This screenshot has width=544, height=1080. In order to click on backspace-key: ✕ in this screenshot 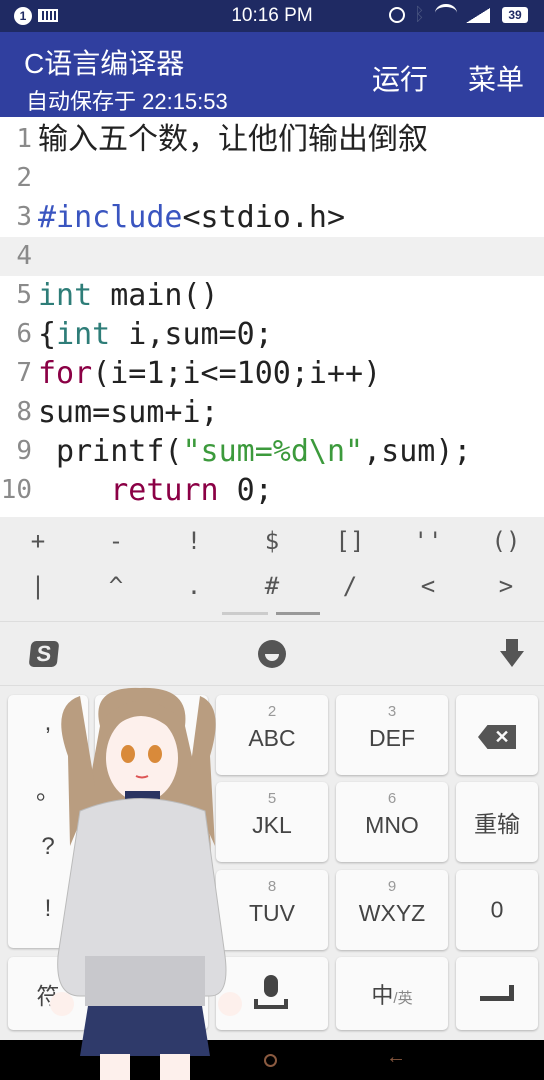, I will do `click(497, 735)`.